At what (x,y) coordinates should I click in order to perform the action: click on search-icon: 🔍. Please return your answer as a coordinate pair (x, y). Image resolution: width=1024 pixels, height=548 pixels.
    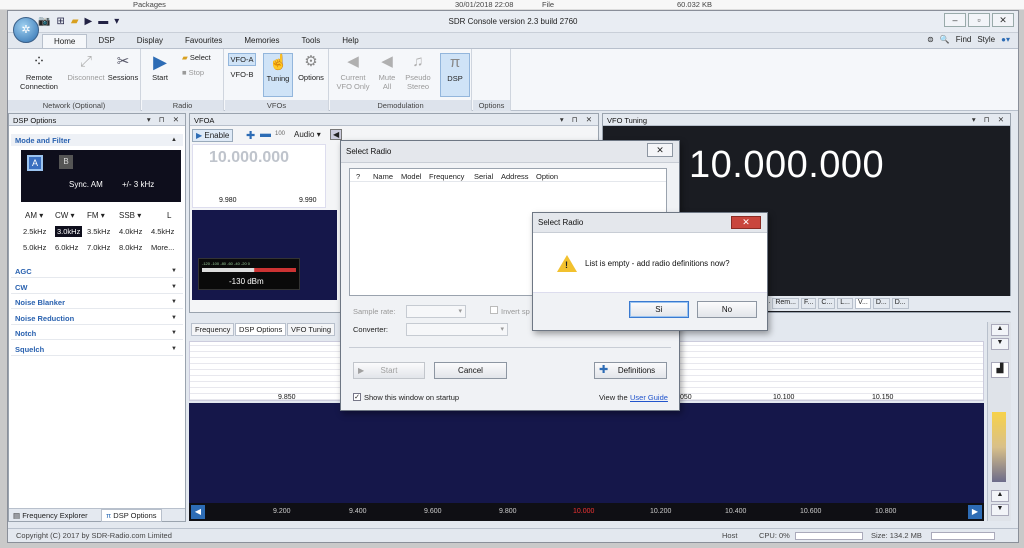
    Looking at the image, I should click on (945, 39).